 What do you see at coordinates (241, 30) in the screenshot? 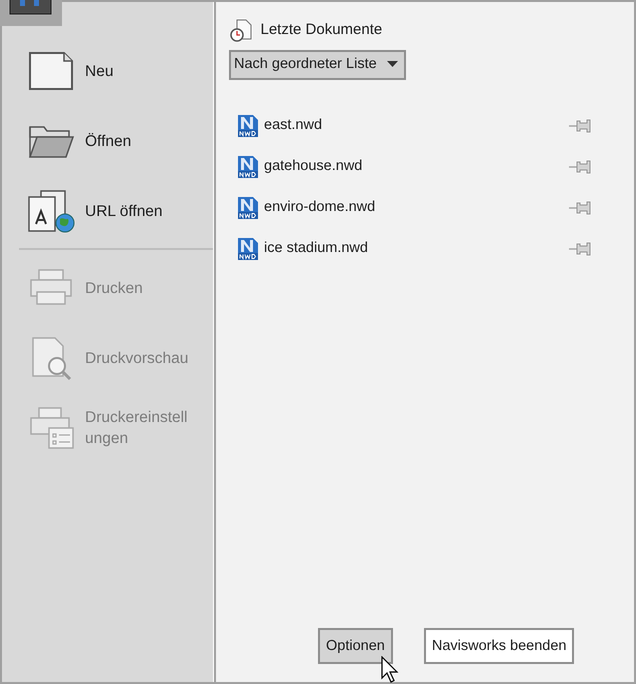
I see `recent-documents-icon` at bounding box center [241, 30].